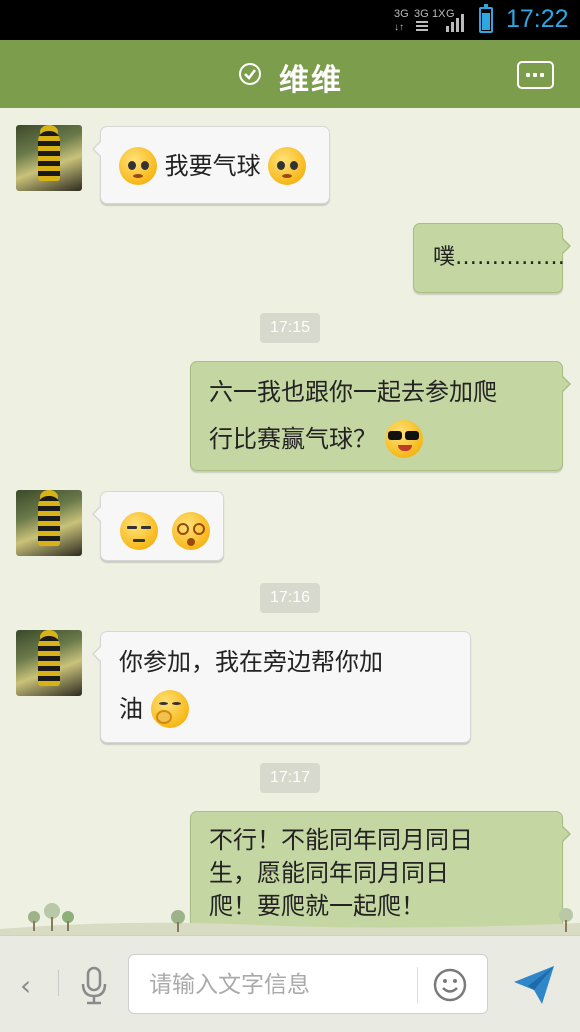 The image size is (580, 1032). Describe the element at coordinates (439, 14) in the screenshot. I see `svg-text: 1X` at that location.